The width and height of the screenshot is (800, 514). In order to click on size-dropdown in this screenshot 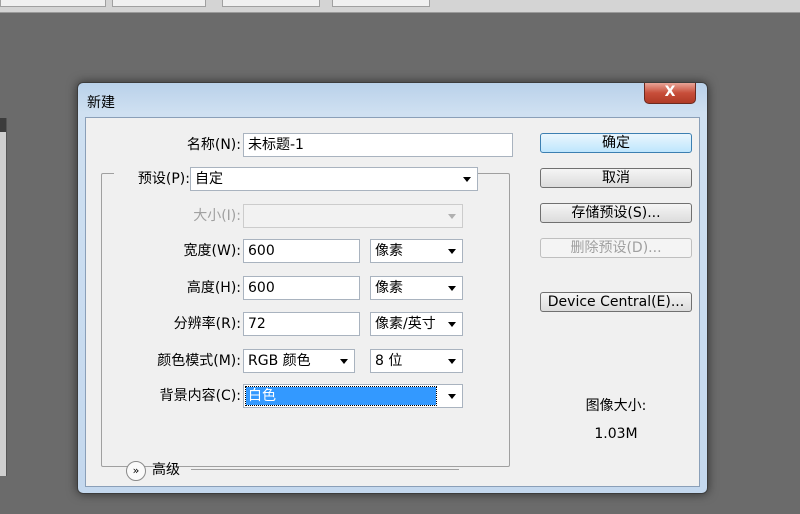, I will do `click(353, 216)`.